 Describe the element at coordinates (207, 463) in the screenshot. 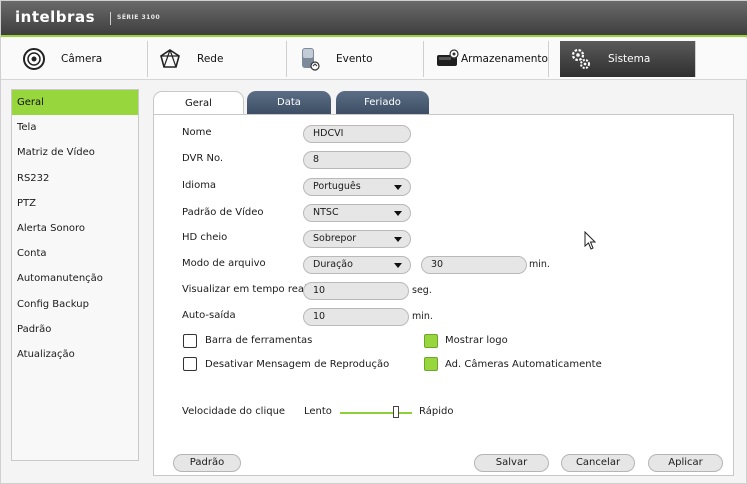

I see `padrao-button: Padrão` at that location.